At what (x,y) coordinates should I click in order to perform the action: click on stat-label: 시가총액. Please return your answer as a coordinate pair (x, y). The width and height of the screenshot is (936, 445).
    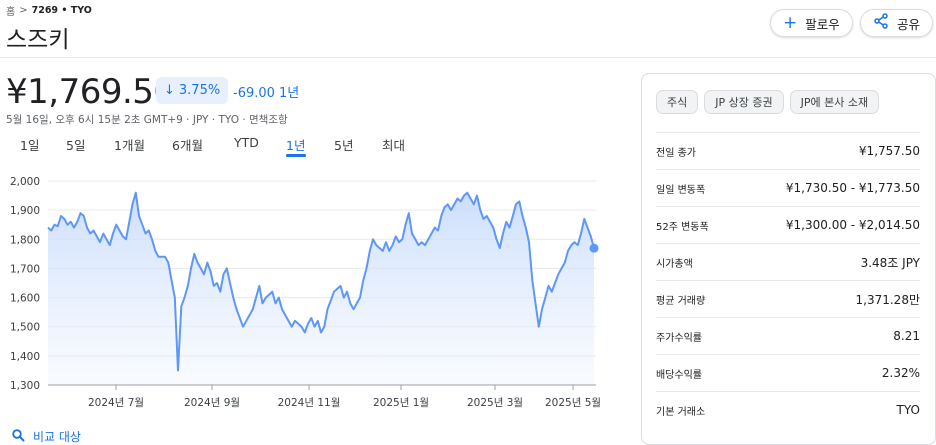
    Looking at the image, I should click on (674, 264).